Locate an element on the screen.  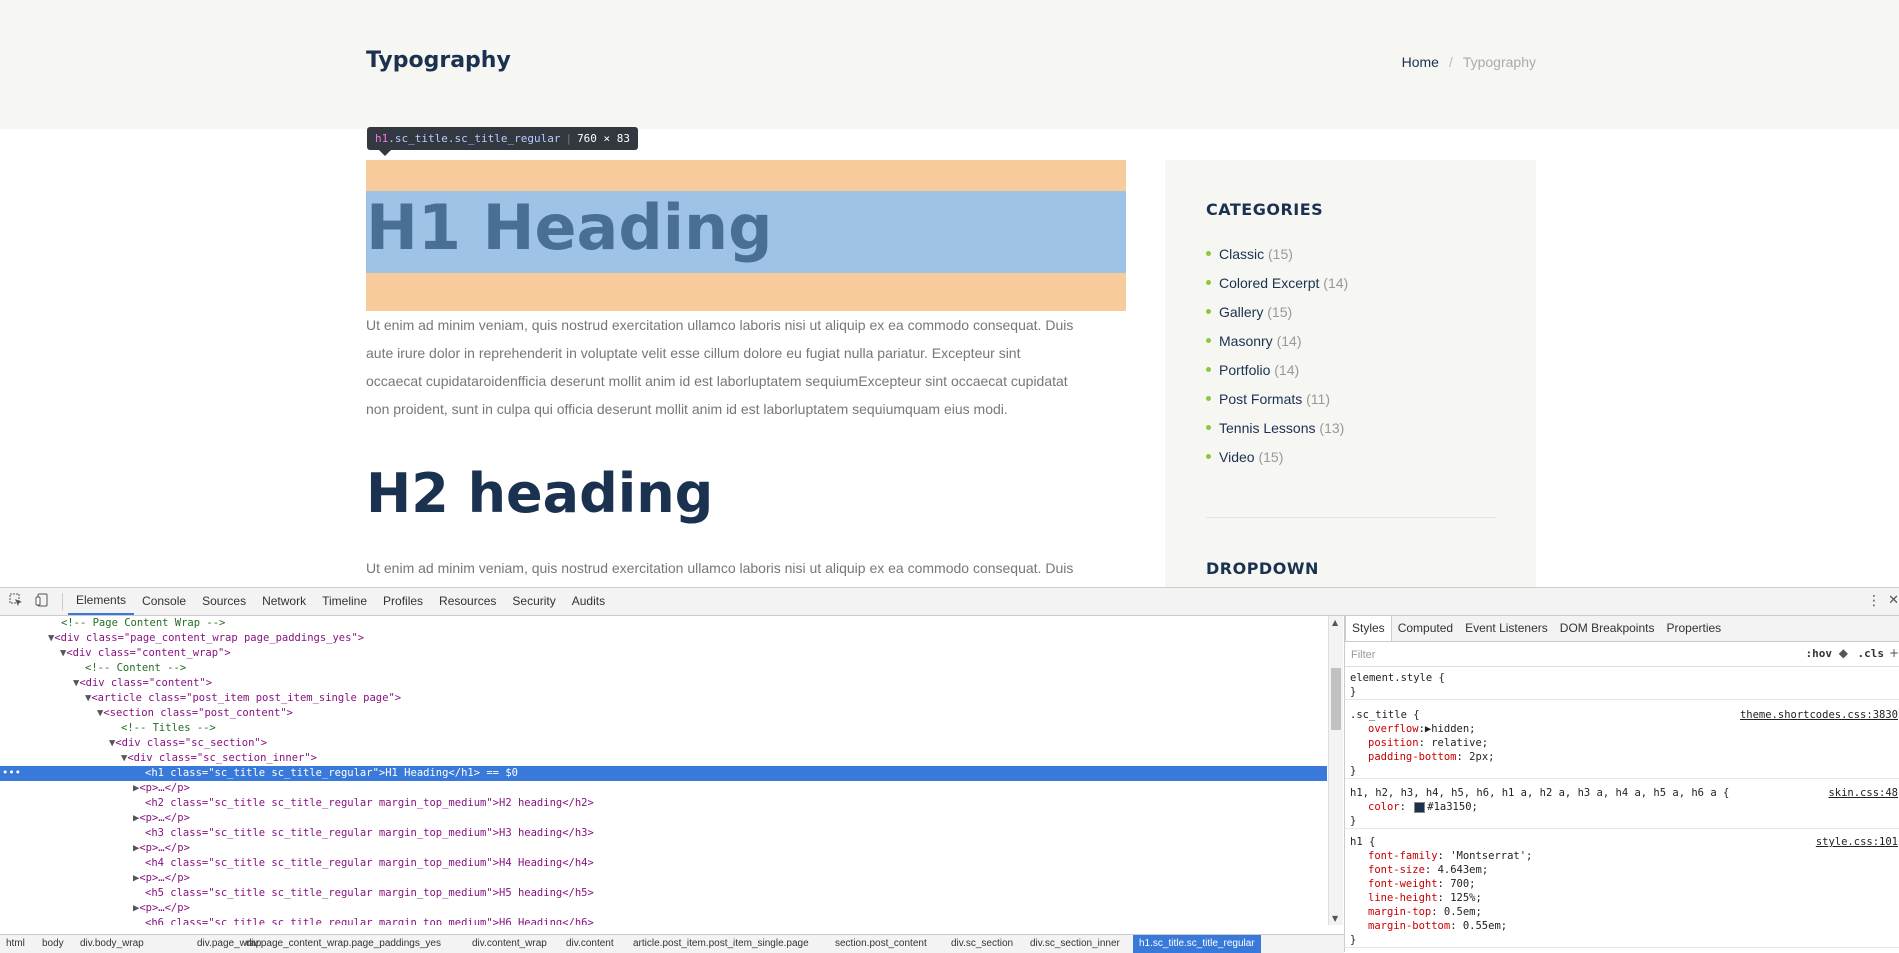
dom-breadcrumb-active: h1.sc_title.sc_title_regular is located at coordinates (1197, 944).